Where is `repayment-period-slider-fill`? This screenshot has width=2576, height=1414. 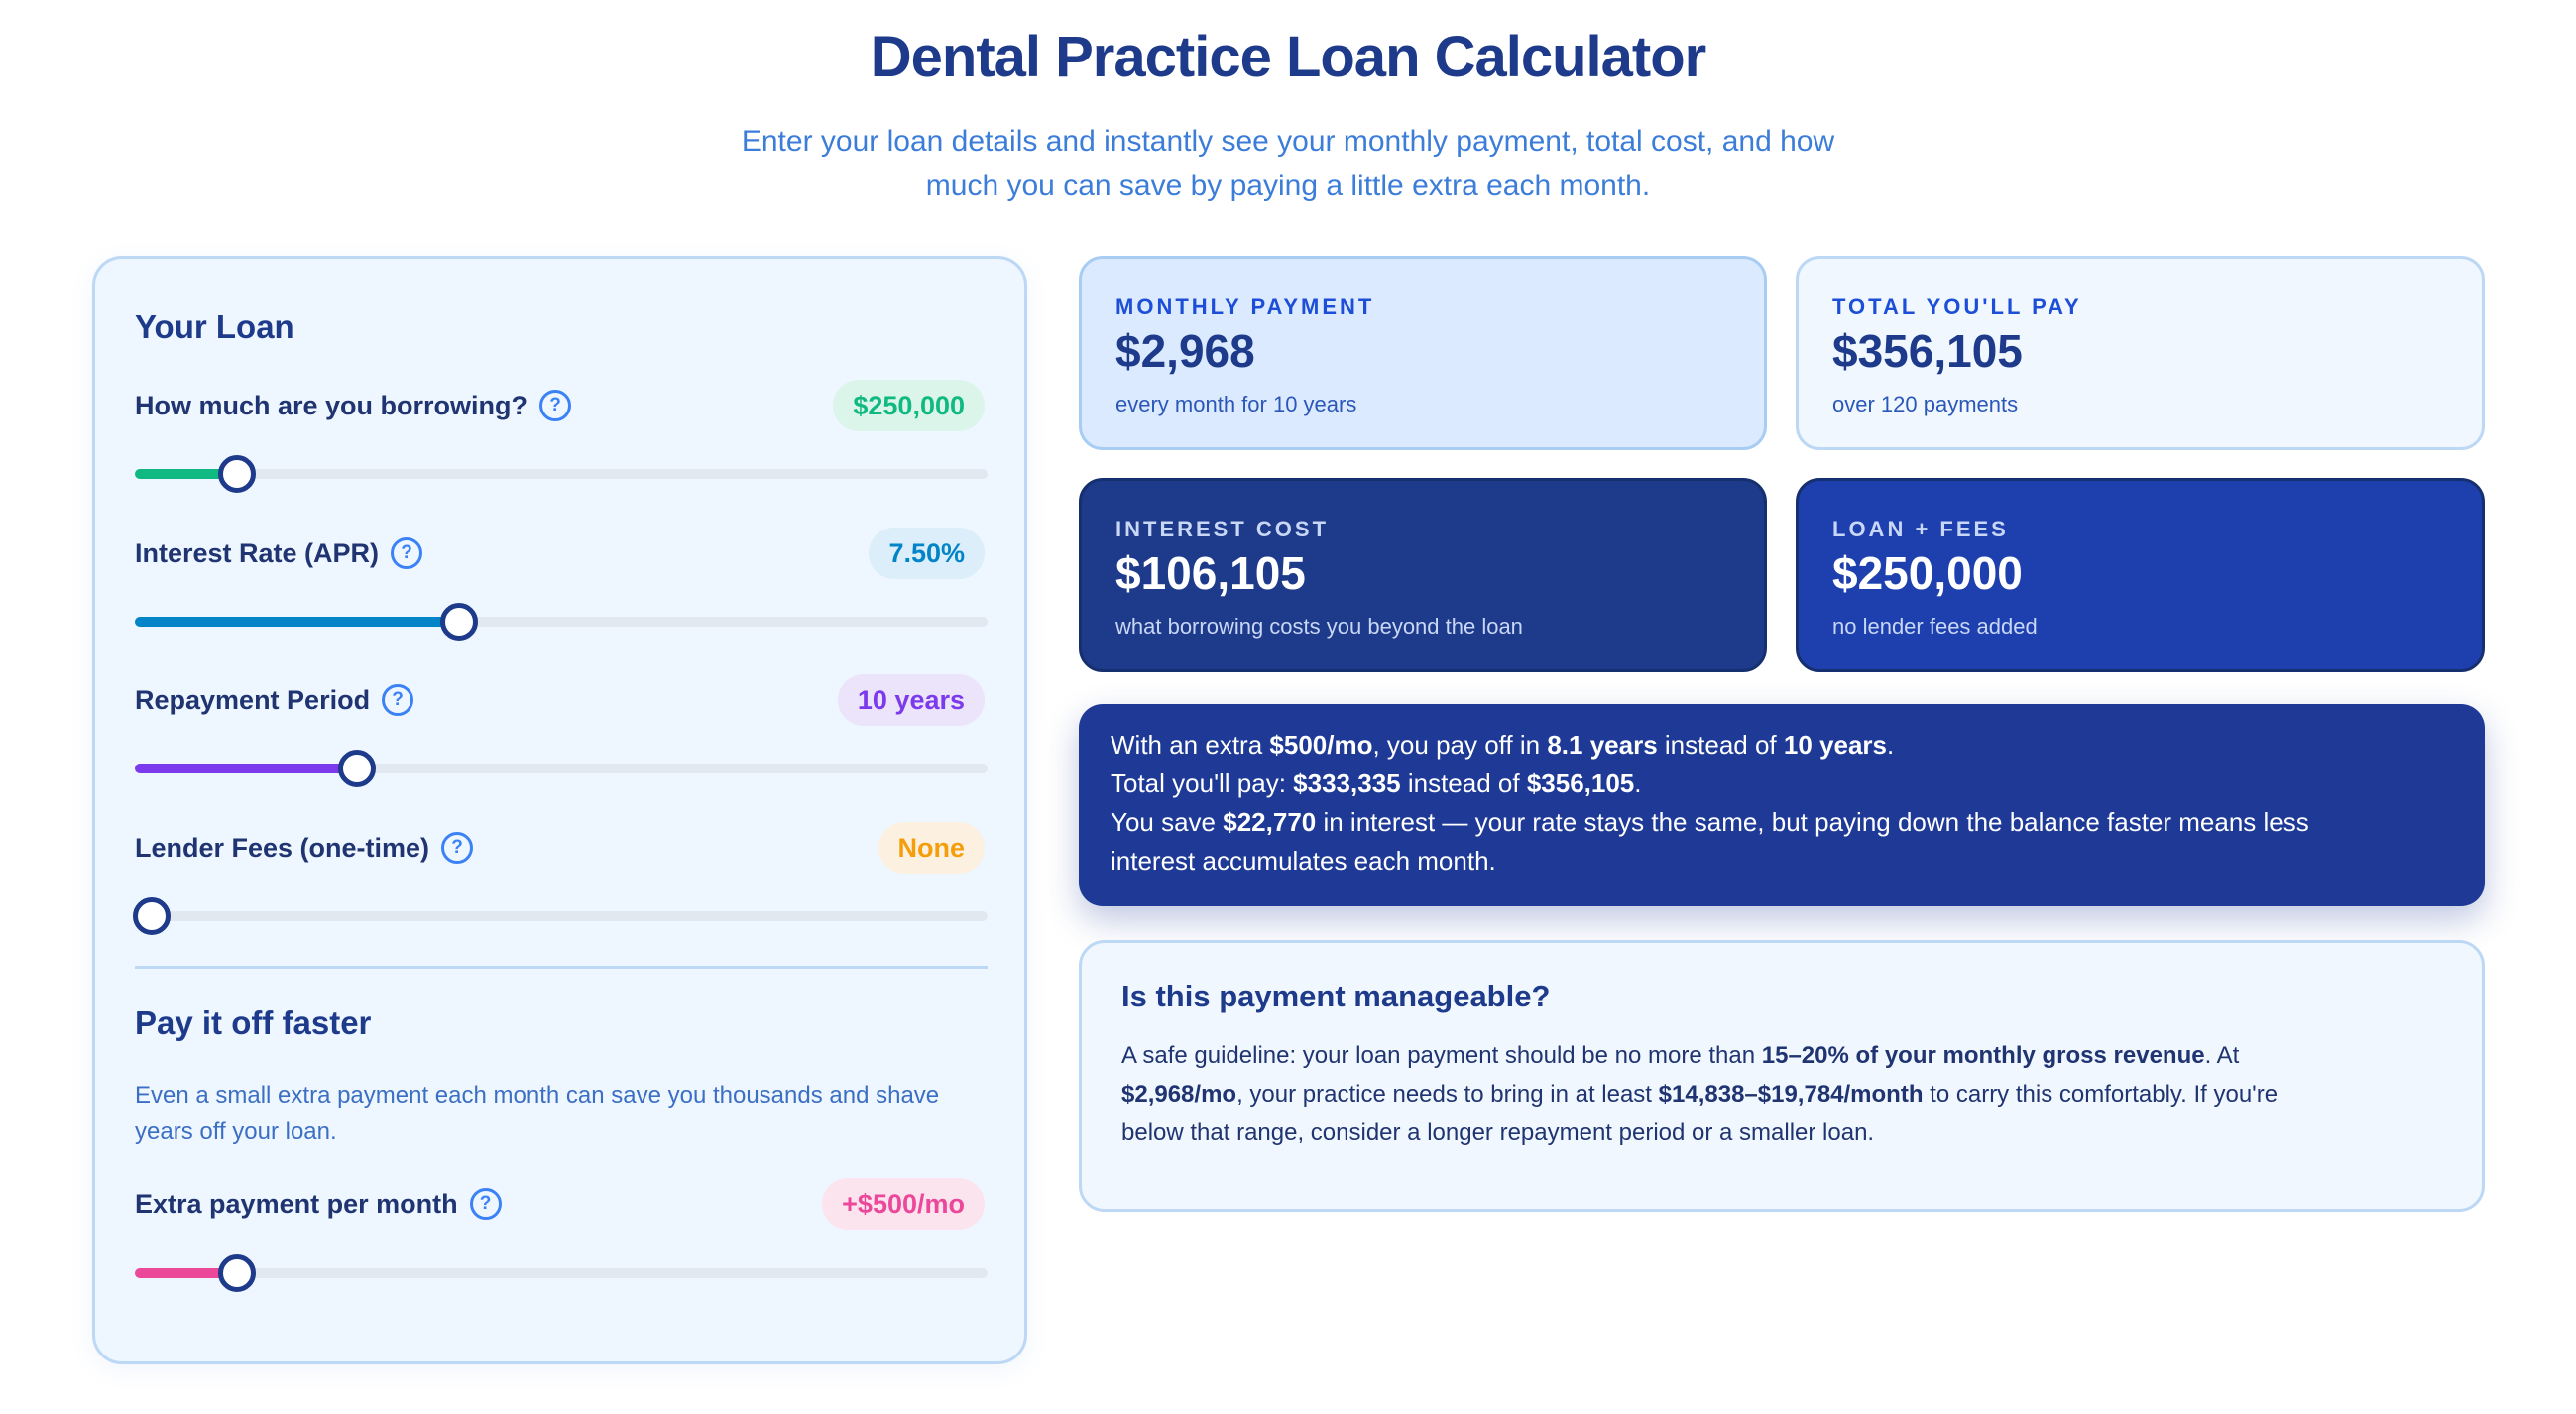
repayment-period-slider-fill is located at coordinates (246, 768).